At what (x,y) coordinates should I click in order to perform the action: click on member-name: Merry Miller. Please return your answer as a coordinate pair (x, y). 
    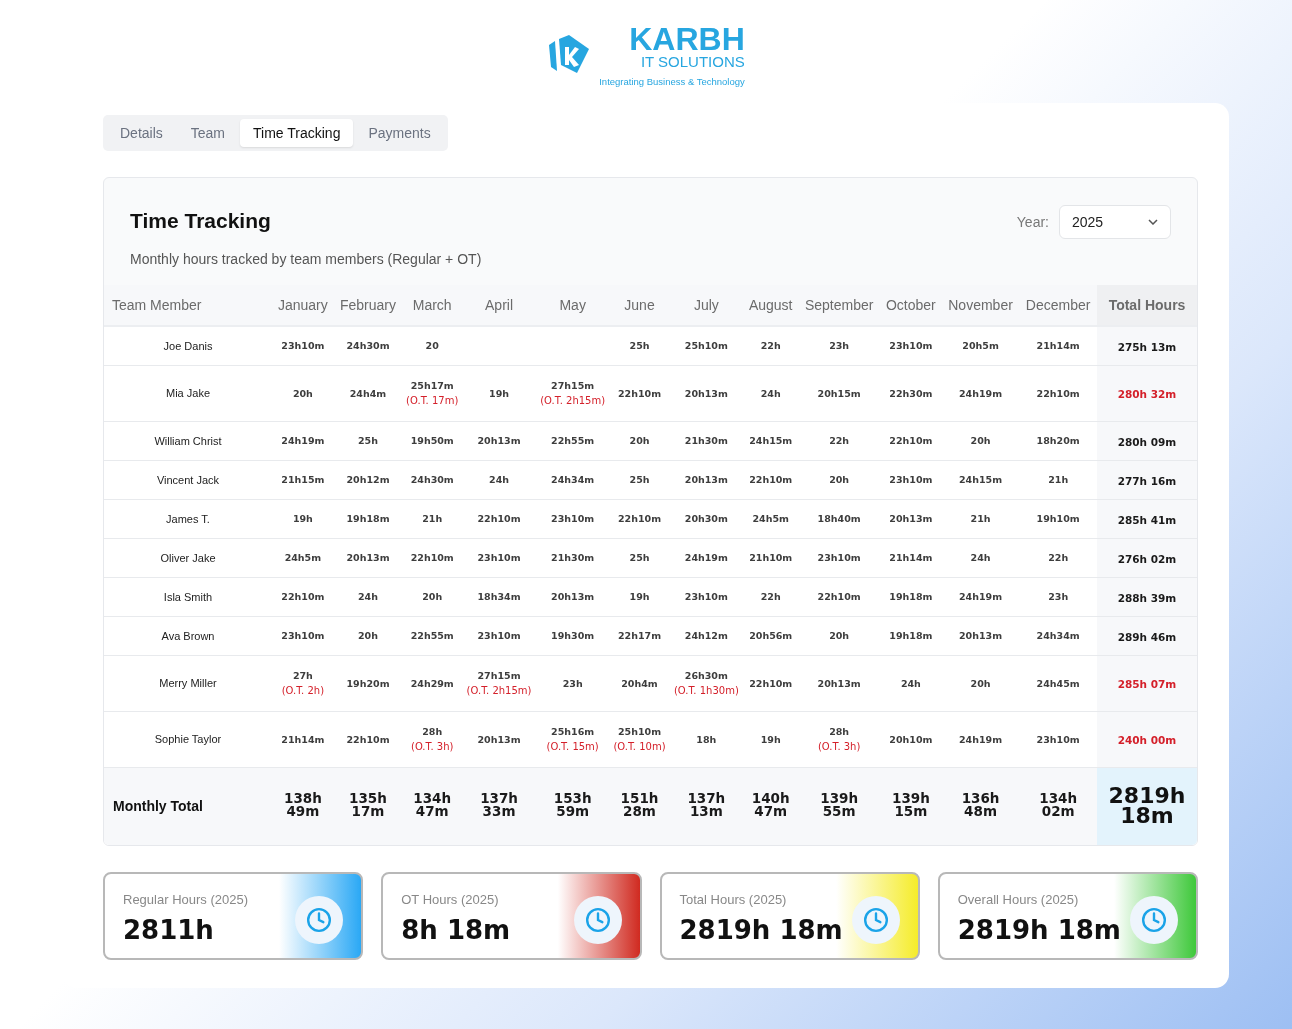
    Looking at the image, I should click on (188, 683).